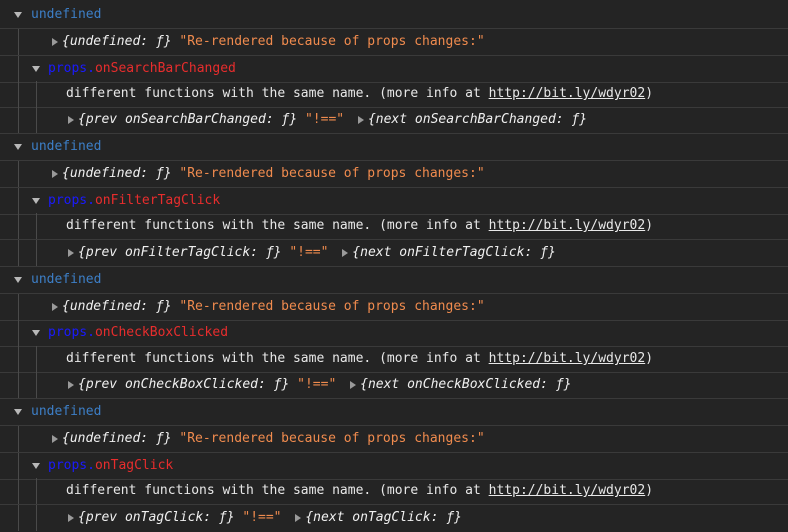 This screenshot has height=532, width=788. What do you see at coordinates (465, 384) in the screenshot?
I see `next-value: {next onCheckBoxClicked: ƒ}` at bounding box center [465, 384].